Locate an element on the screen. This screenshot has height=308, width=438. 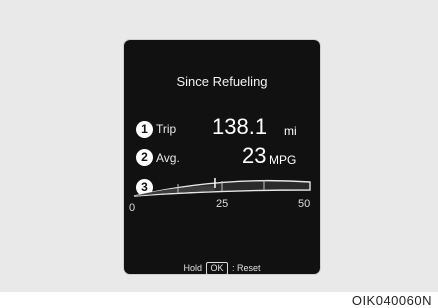
gauge-max-label: 50 is located at coordinates (304, 204).